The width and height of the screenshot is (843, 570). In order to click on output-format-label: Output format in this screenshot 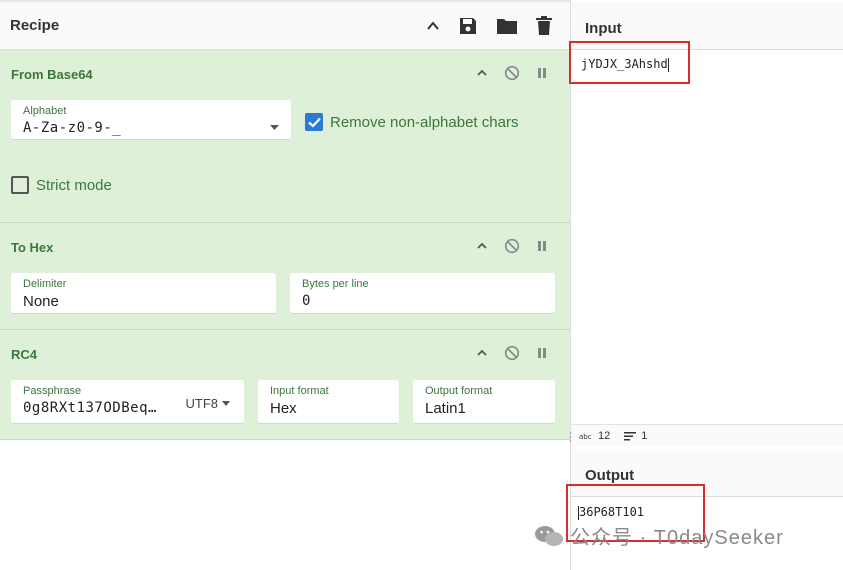, I will do `click(459, 391)`.